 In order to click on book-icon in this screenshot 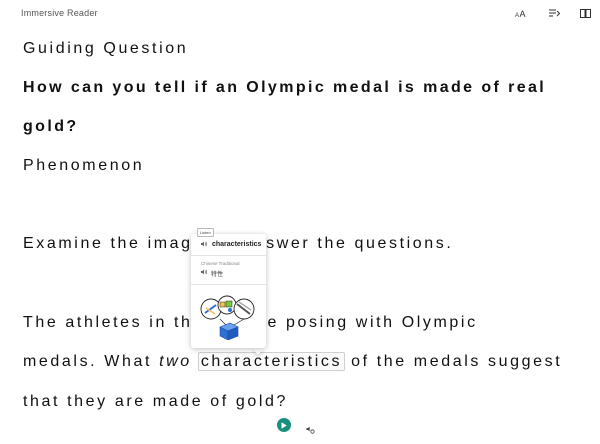, I will do `click(585, 13)`.